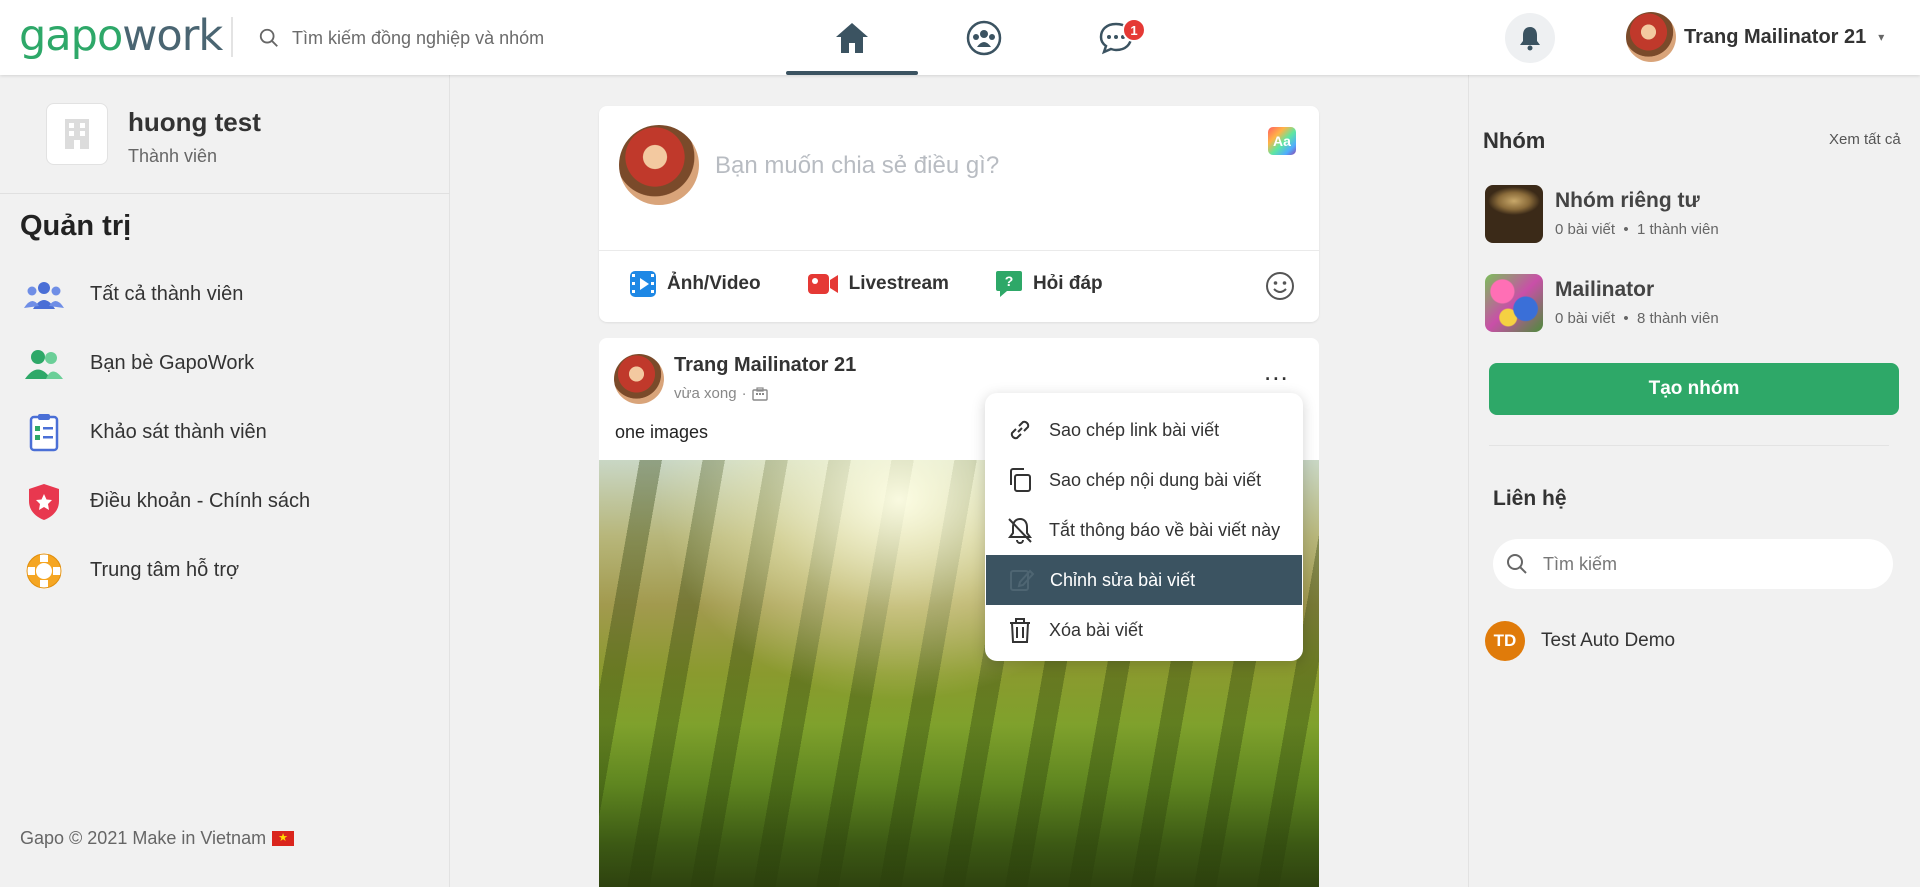 The height and width of the screenshot is (887, 1920). I want to click on menu-label: Sao chép link bài viết, so click(1134, 429).